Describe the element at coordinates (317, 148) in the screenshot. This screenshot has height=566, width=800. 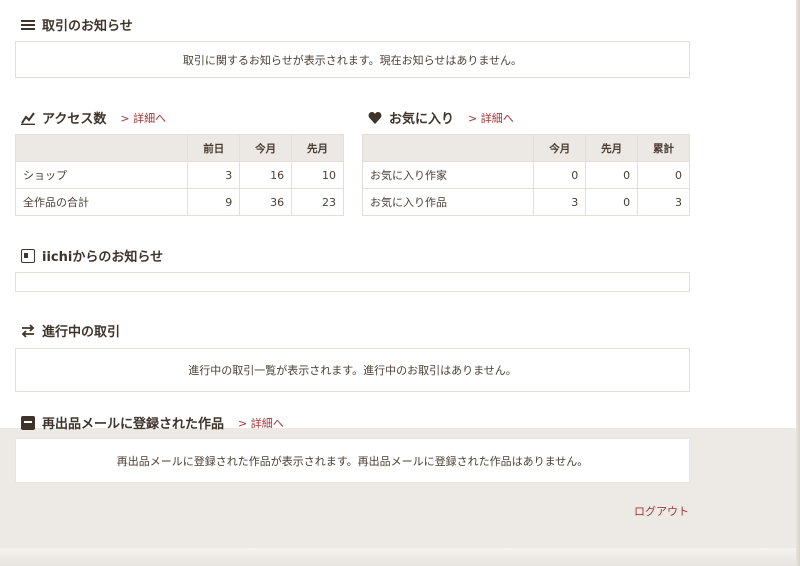
I see `access-header-2: 先月` at that location.